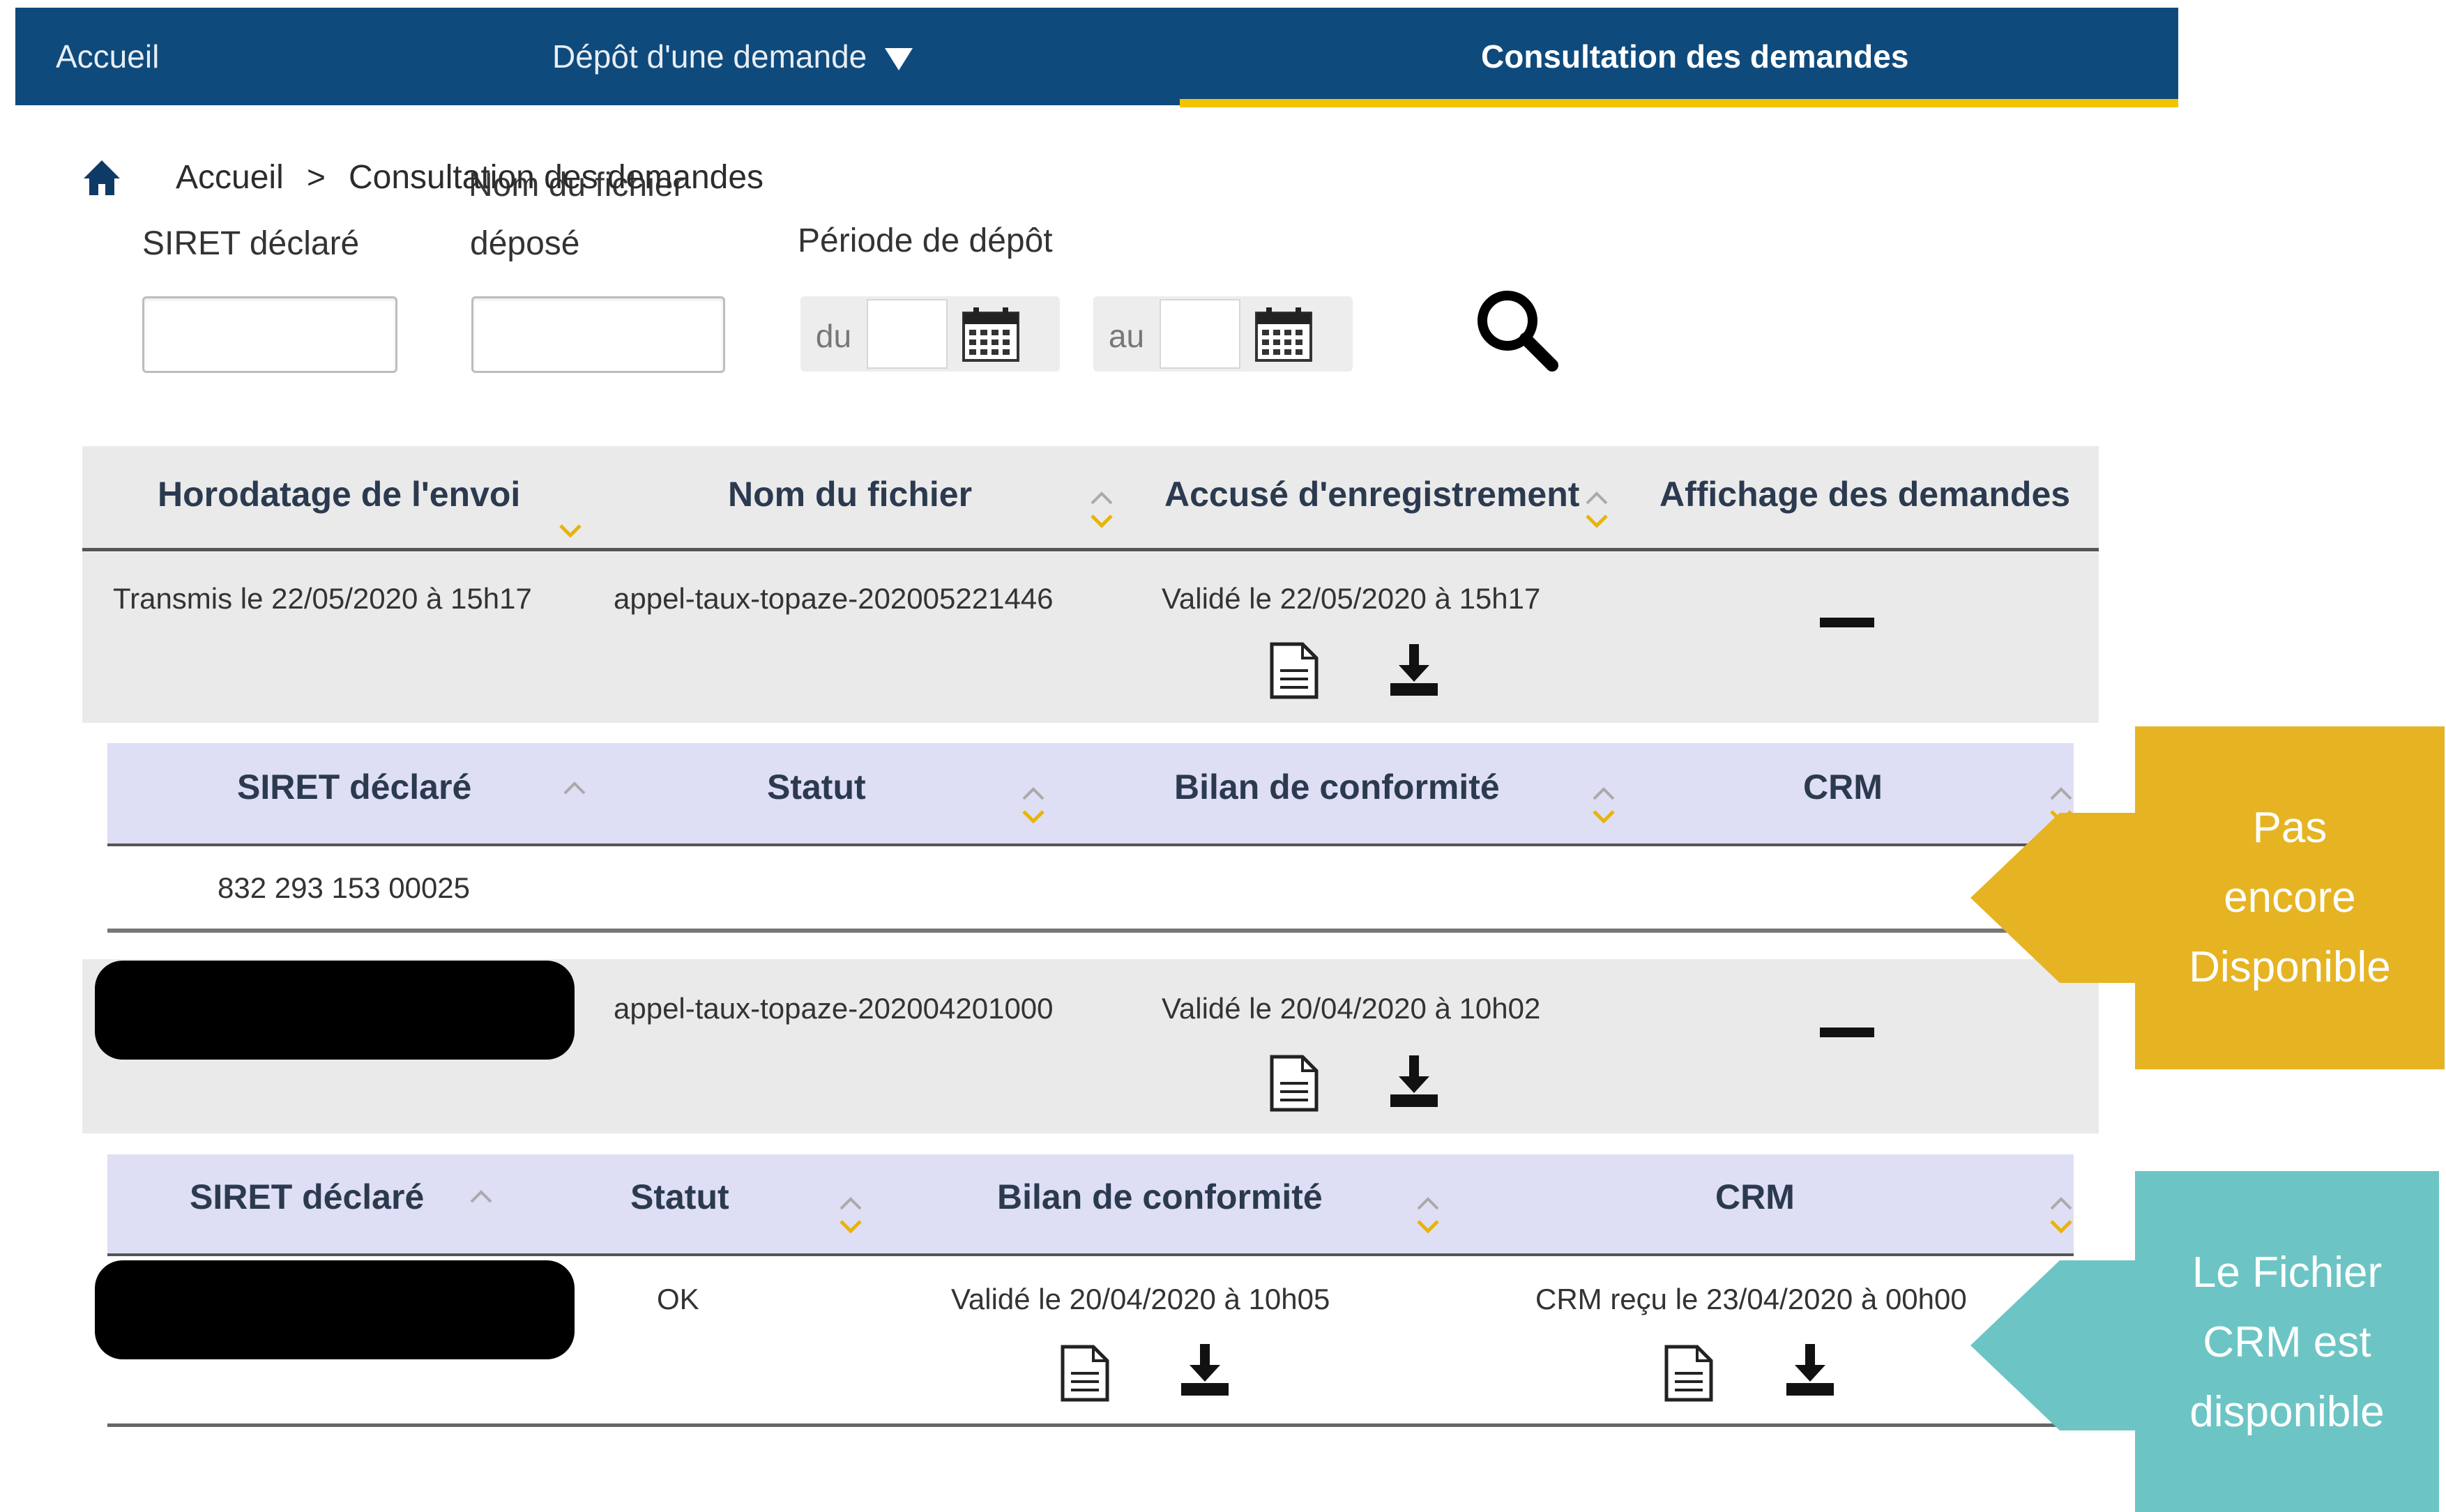  I want to click on redacted-timestamp, so click(335, 1010).